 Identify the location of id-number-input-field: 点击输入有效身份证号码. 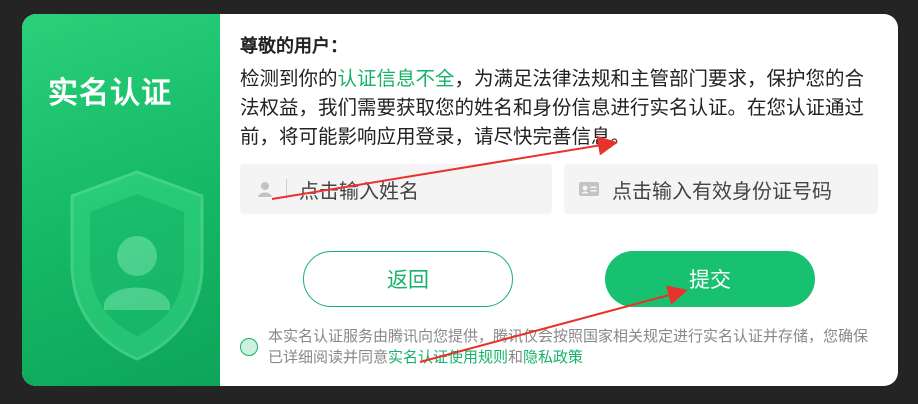
(721, 189).